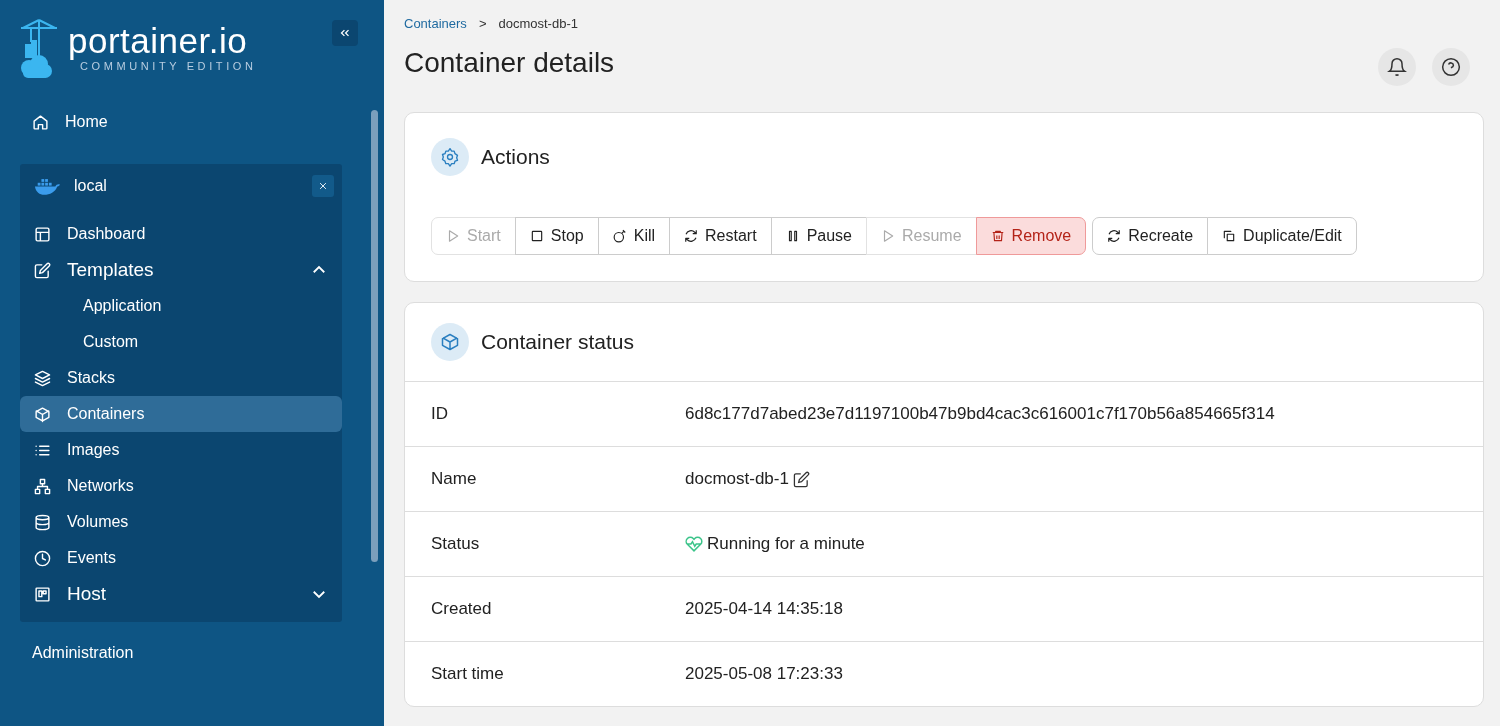 Image resolution: width=1500 pixels, height=726 pixels. I want to click on layout-icon, so click(42, 234).